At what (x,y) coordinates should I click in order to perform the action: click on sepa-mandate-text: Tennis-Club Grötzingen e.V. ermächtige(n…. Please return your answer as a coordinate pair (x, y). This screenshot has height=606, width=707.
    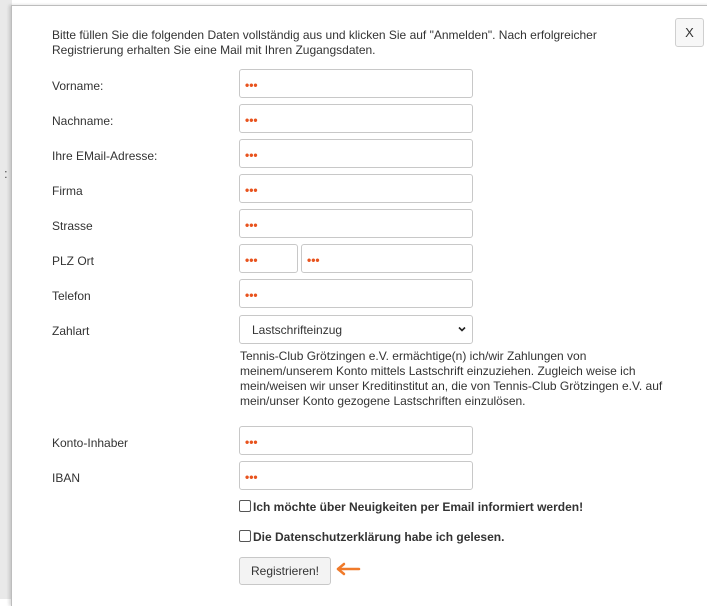
    Looking at the image, I should click on (451, 378).